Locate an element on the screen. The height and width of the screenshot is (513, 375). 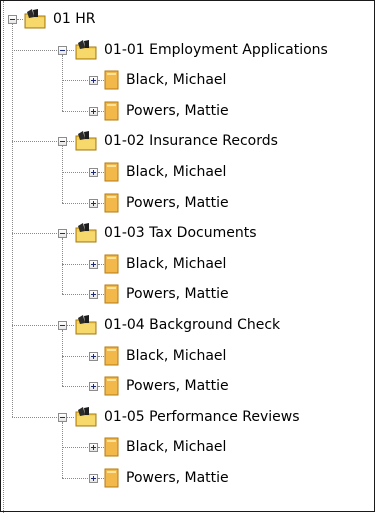
collapse-root-expander is located at coordinates (12, 19).